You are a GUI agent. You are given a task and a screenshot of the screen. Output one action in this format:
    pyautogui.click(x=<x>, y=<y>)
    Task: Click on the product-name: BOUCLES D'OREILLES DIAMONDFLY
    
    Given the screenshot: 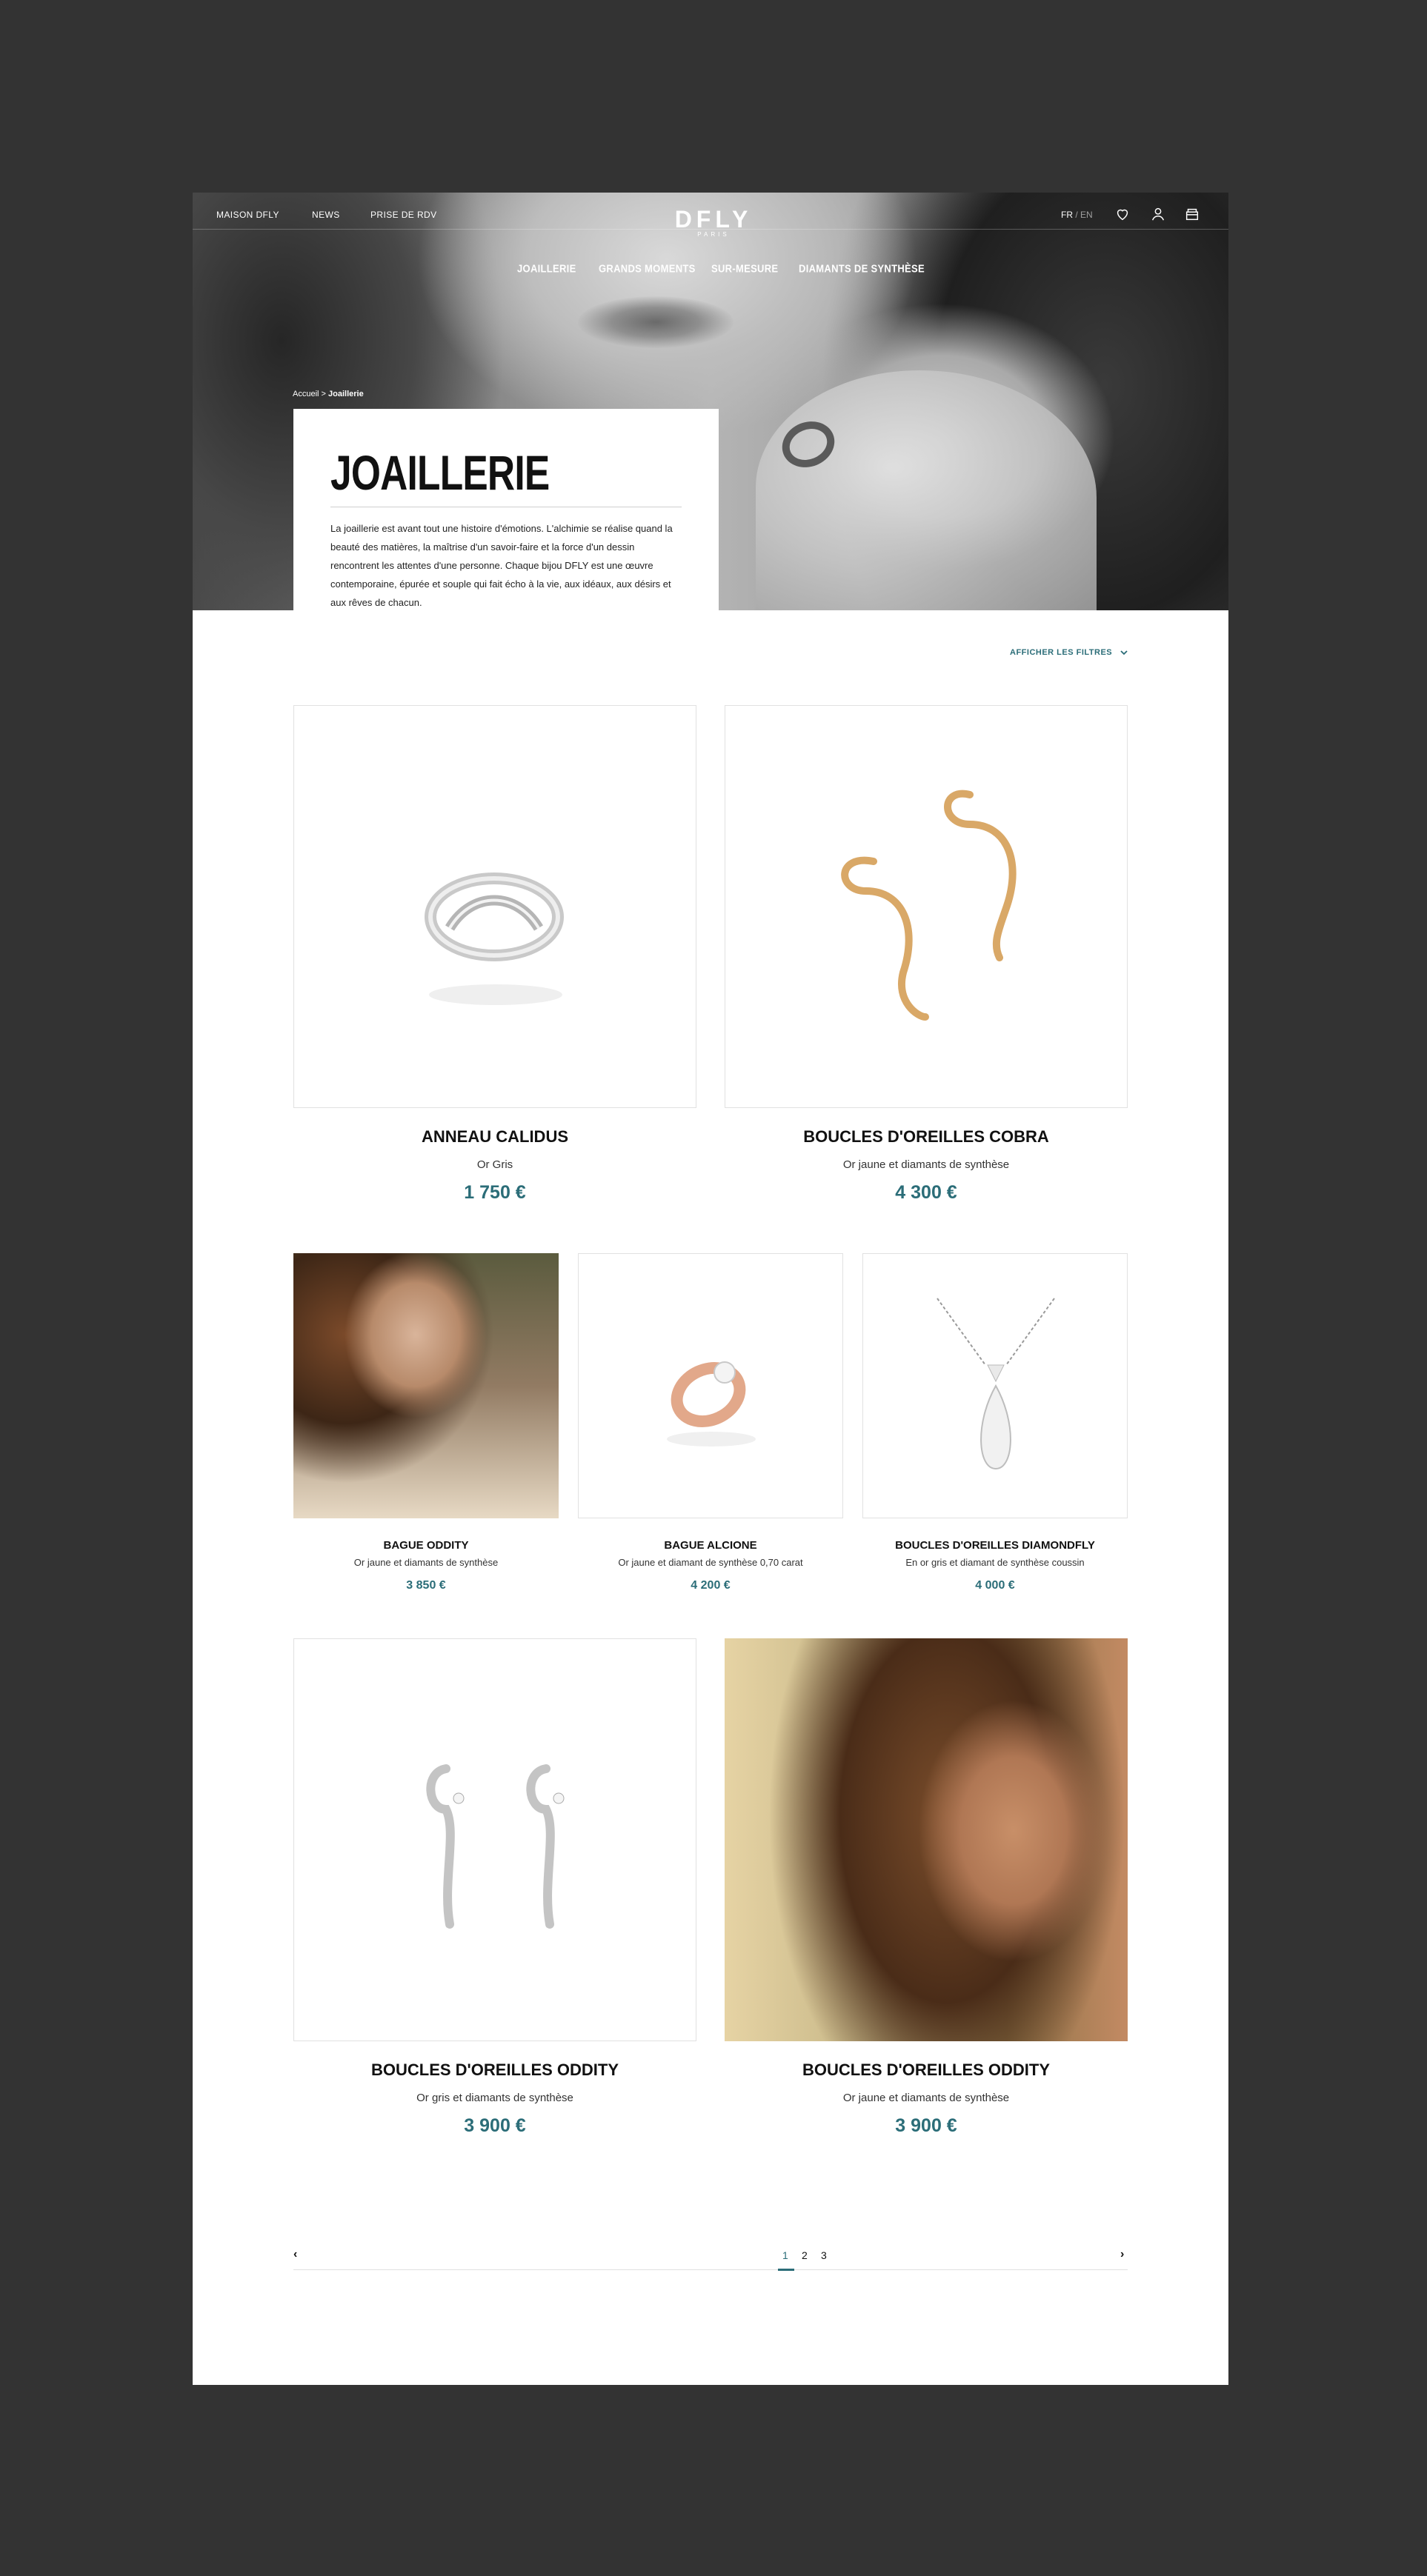 What is the action you would take?
    pyautogui.click(x=995, y=1545)
    